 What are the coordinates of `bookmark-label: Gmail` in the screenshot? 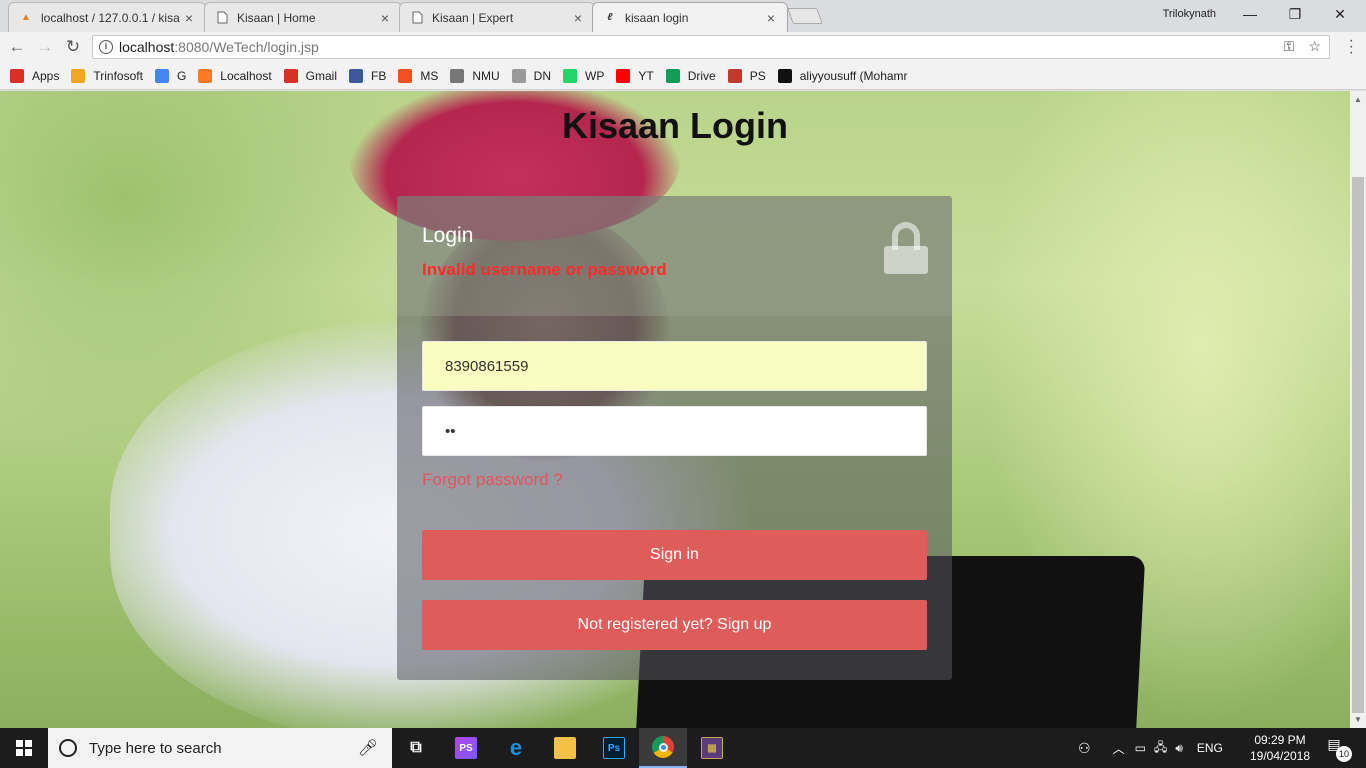 It's located at (321, 75).